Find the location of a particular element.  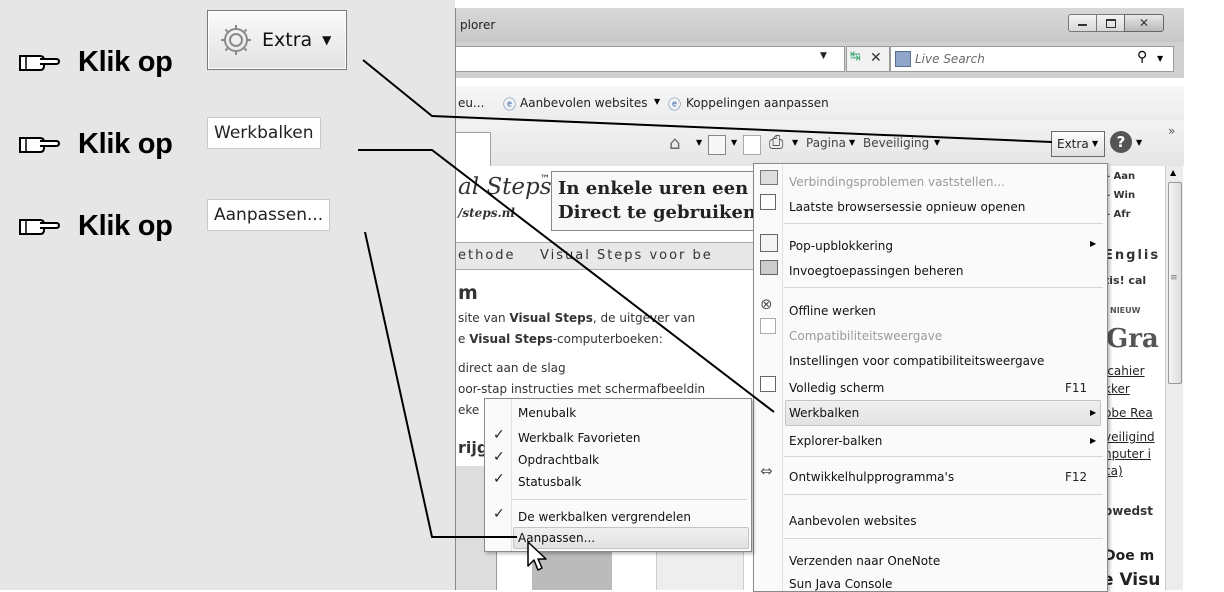

search-icon: ⚲ is located at coordinates (1142, 57).